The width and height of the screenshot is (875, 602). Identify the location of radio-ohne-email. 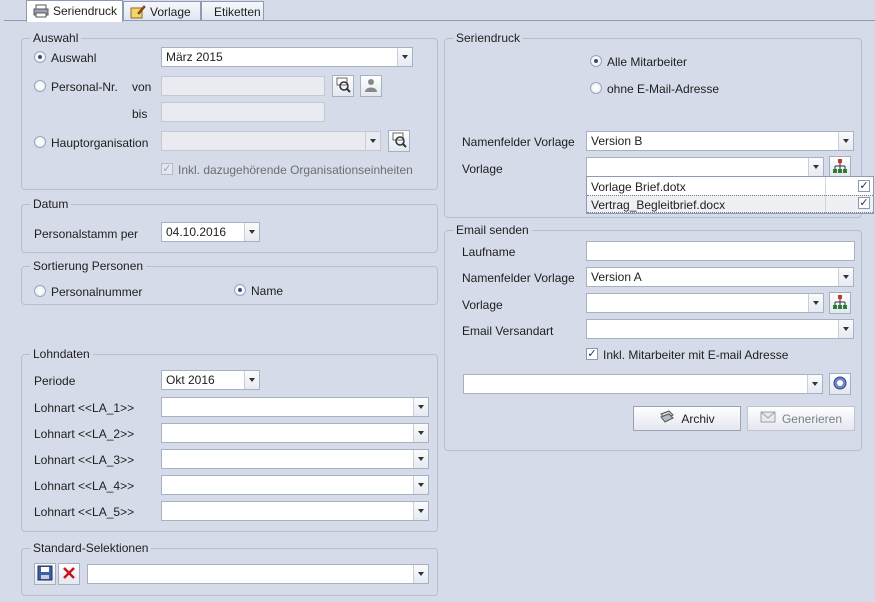
(596, 88).